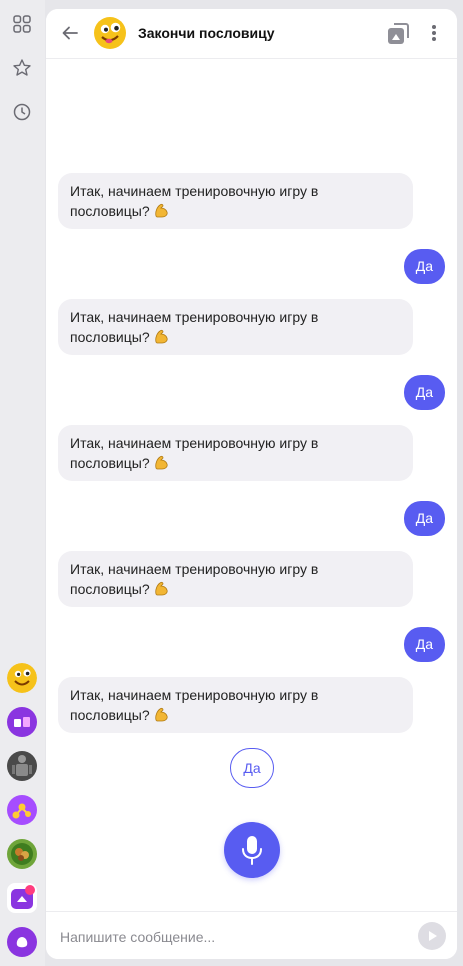 Image resolution: width=463 pixels, height=966 pixels. I want to click on message-input, so click(230, 937).